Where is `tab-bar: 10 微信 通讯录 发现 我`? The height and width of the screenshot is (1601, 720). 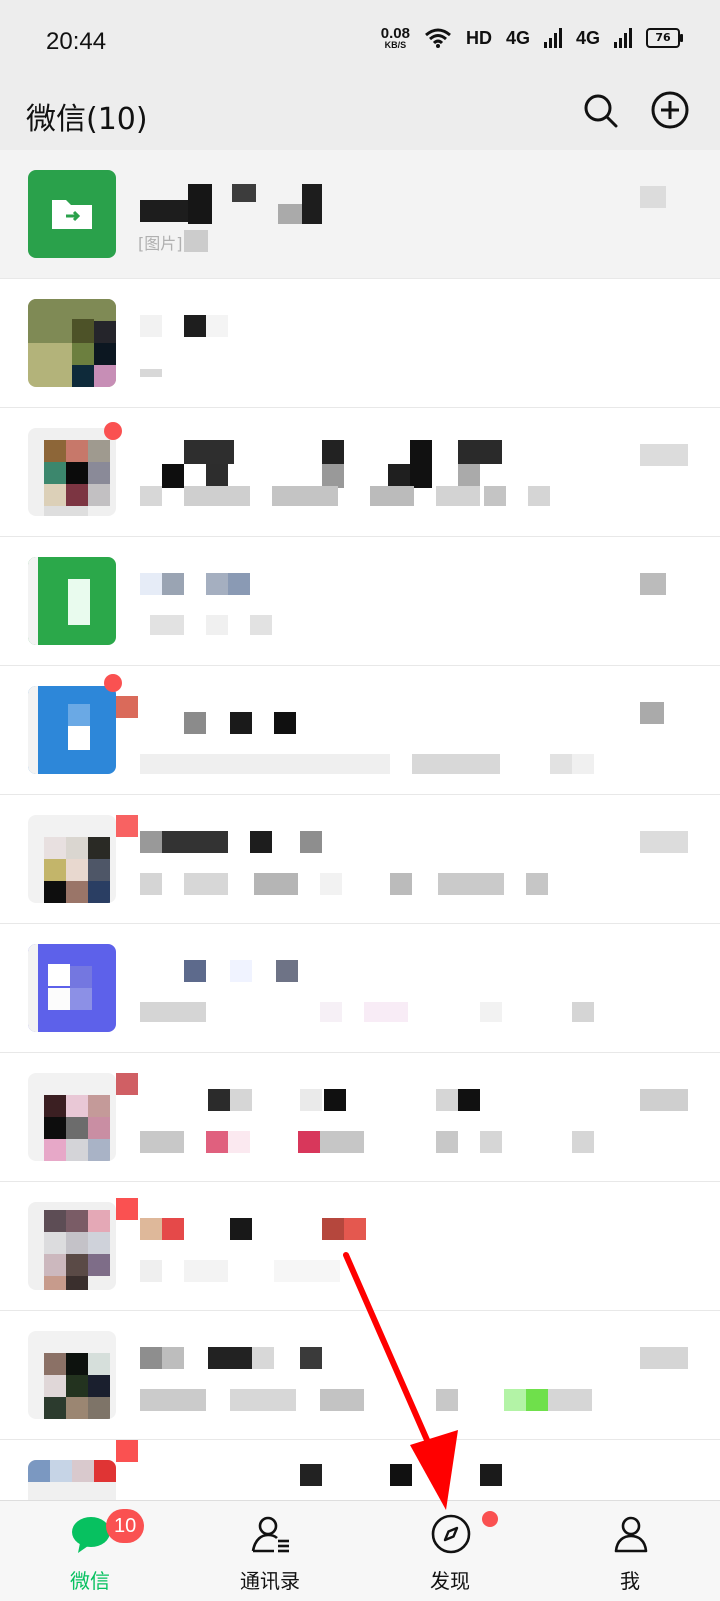
tab-bar: 10 微信 通讯录 发现 我 is located at coordinates (360, 1550).